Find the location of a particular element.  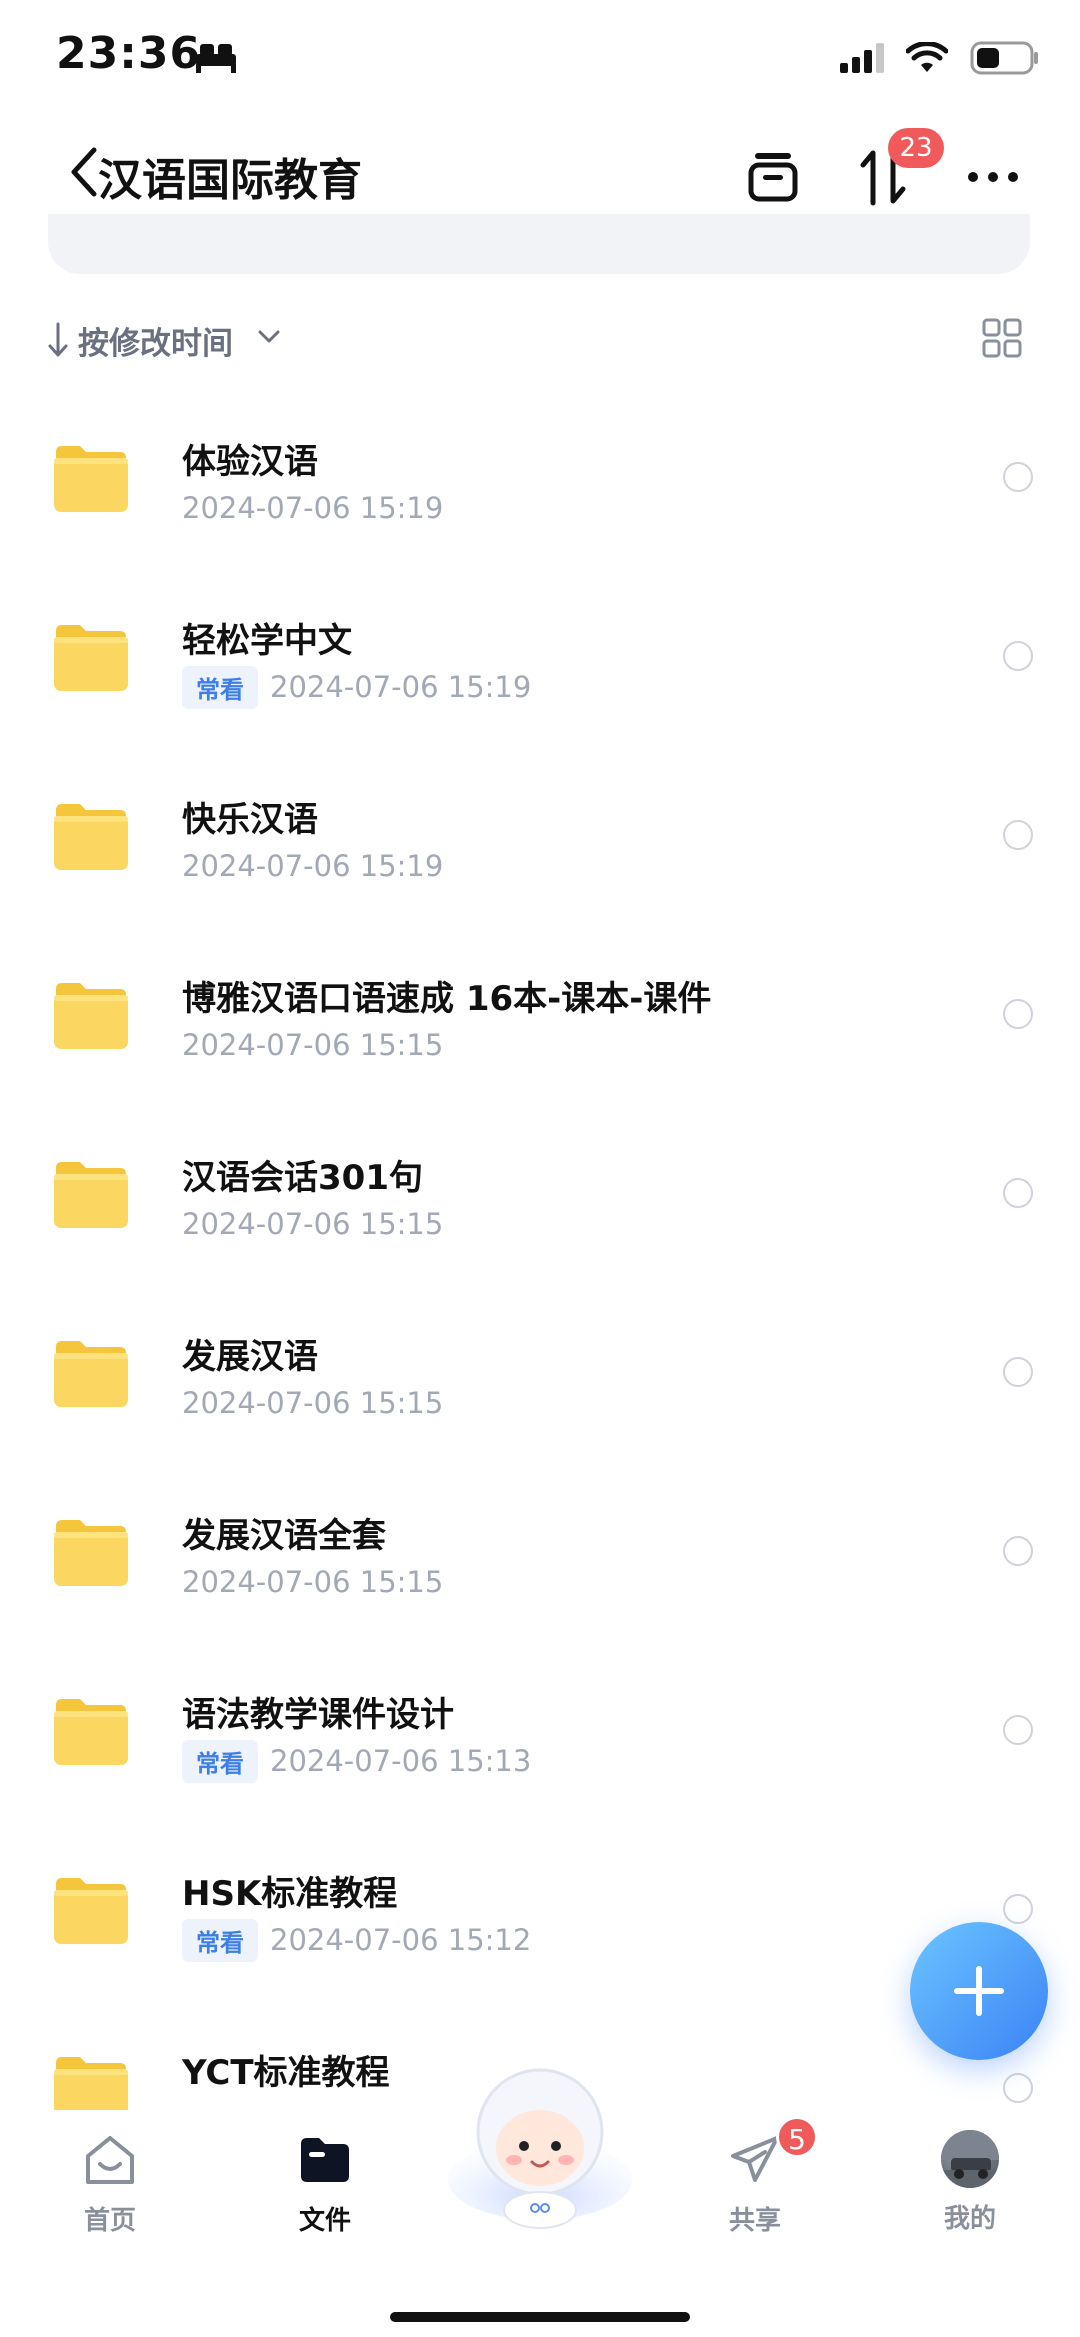

grid-view-icon is located at coordinates (1002, 338).